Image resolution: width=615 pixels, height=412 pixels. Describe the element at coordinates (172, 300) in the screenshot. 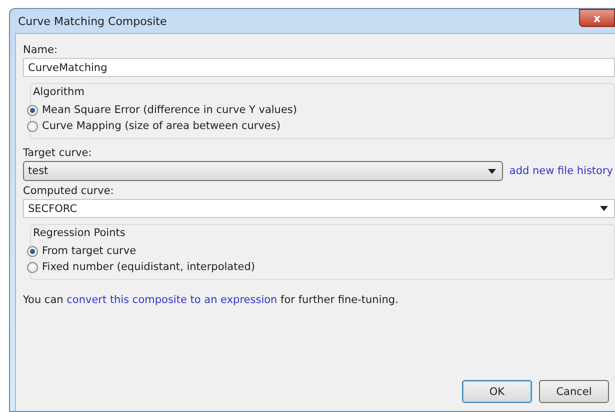

I see `convert-link: convert this composite to an expression` at that location.